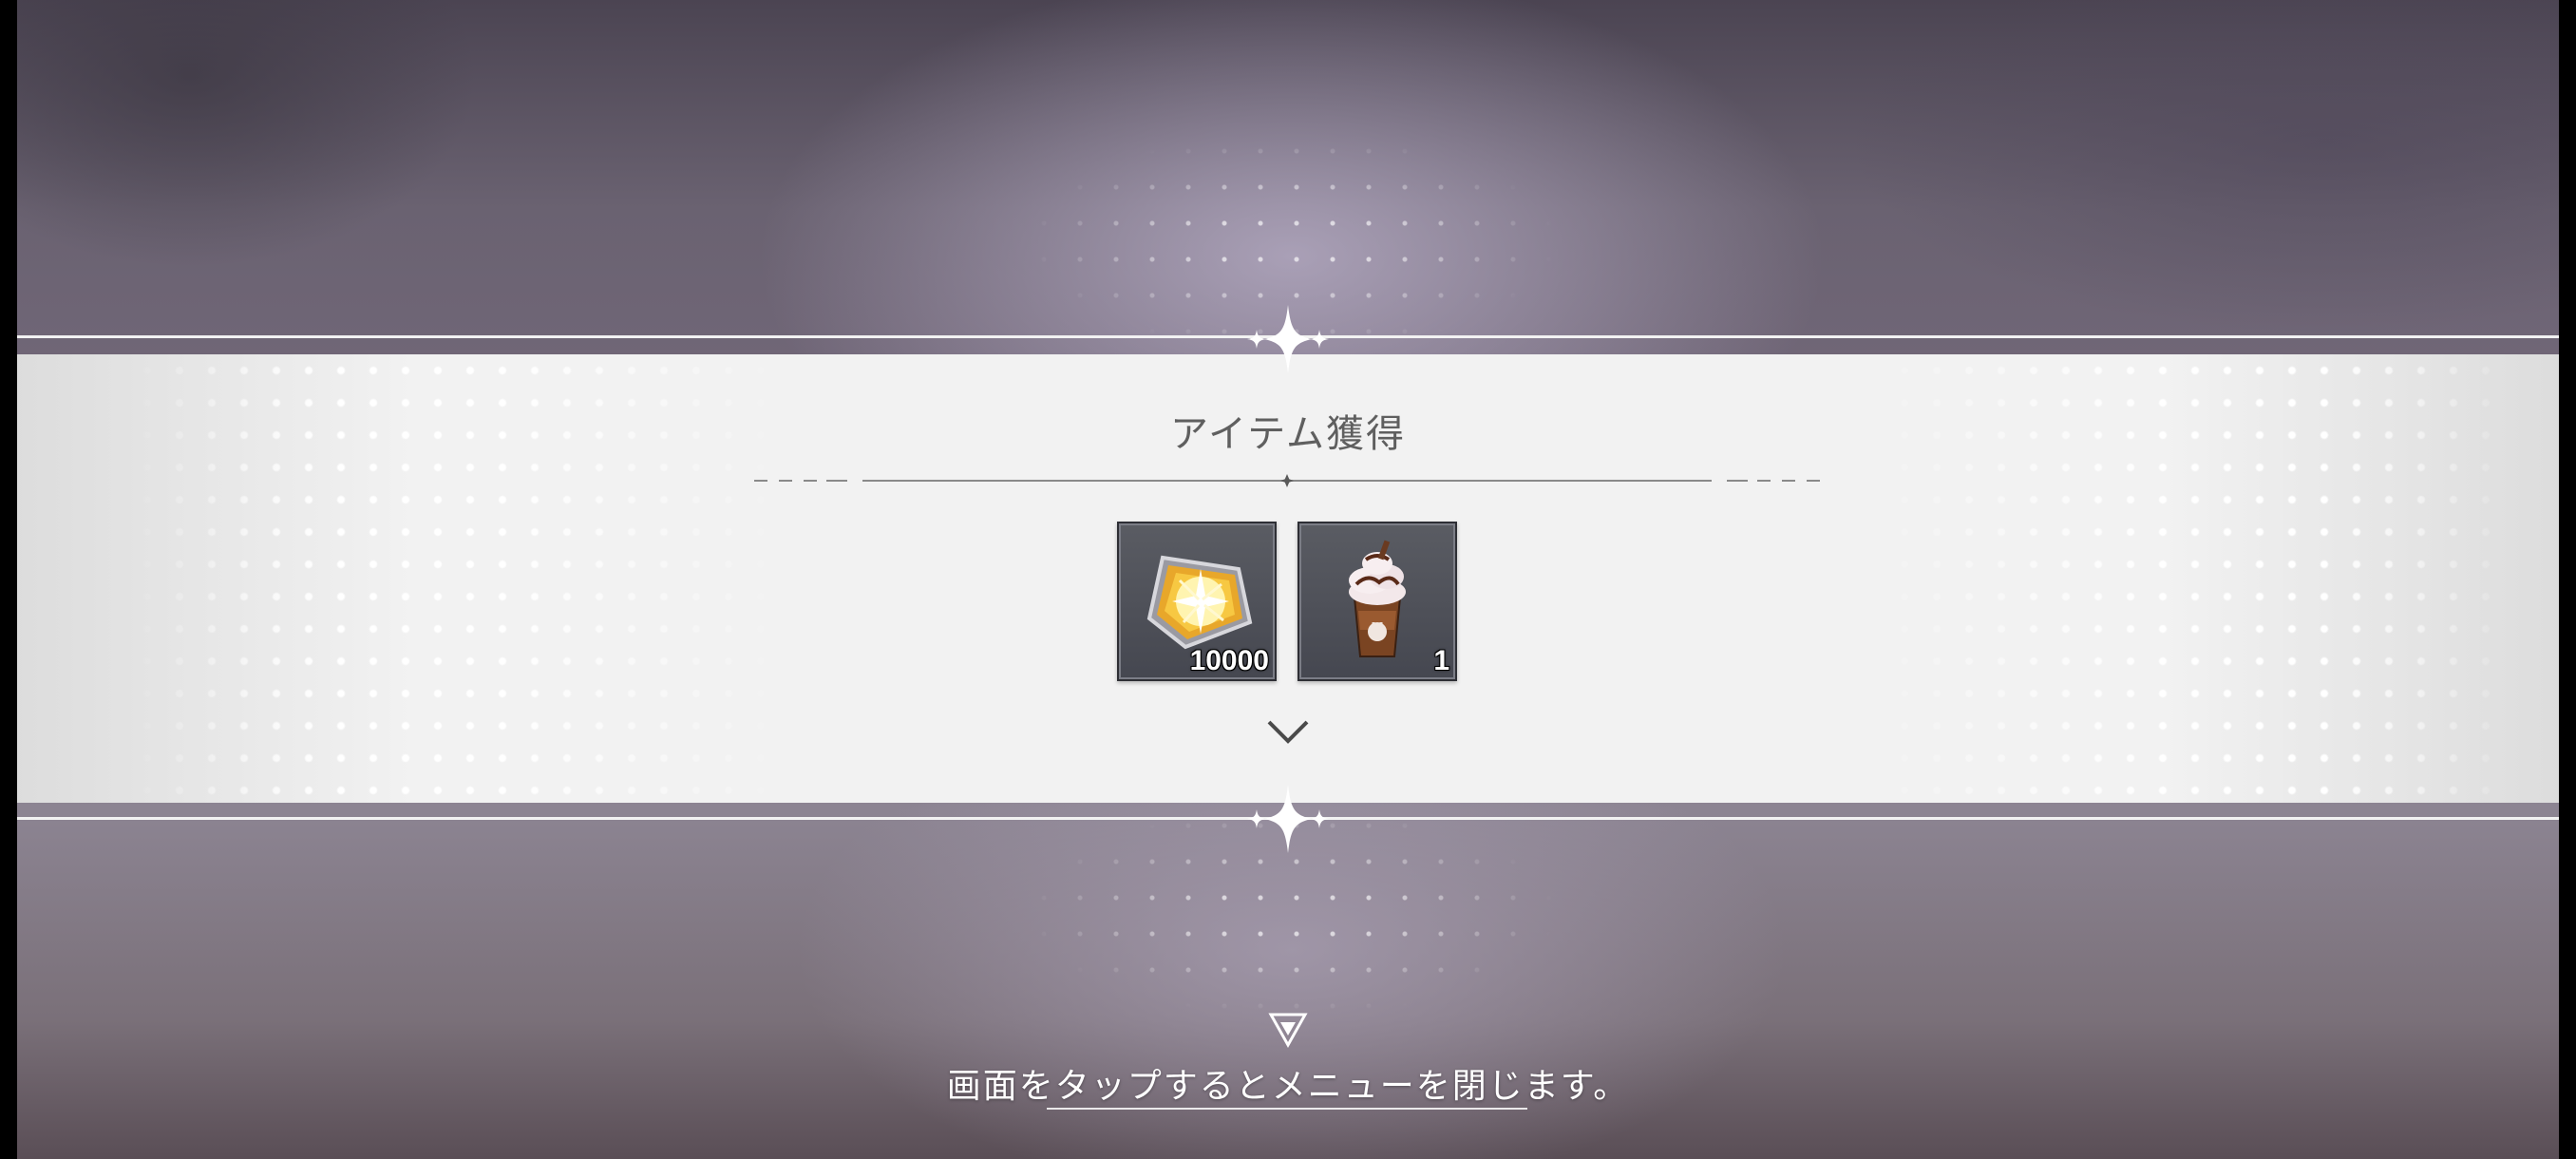  I want to click on item-slot-drink: 1, so click(1377, 601).